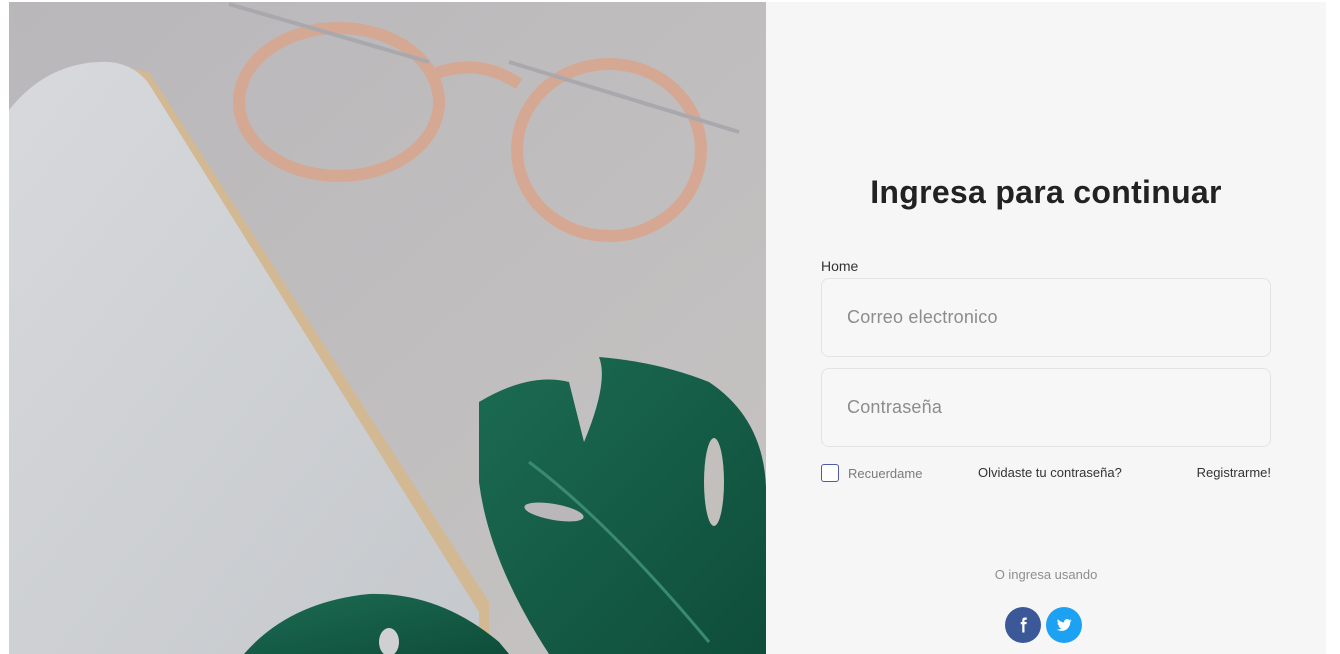 The height and width of the screenshot is (654, 1340). I want to click on remember-me: Recuerdame, so click(871, 473).